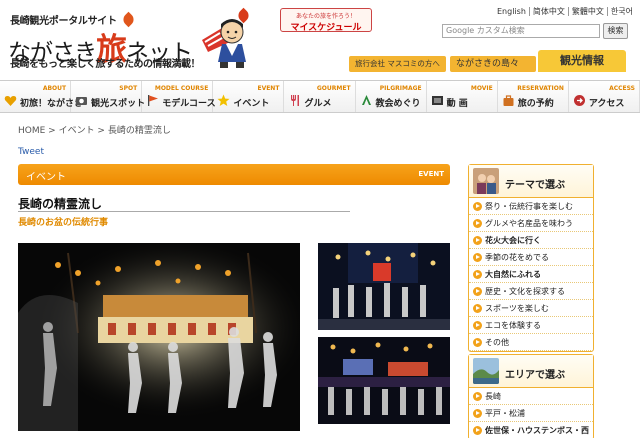 The image size is (640, 438). I want to click on lang-english: English, so click(512, 11).